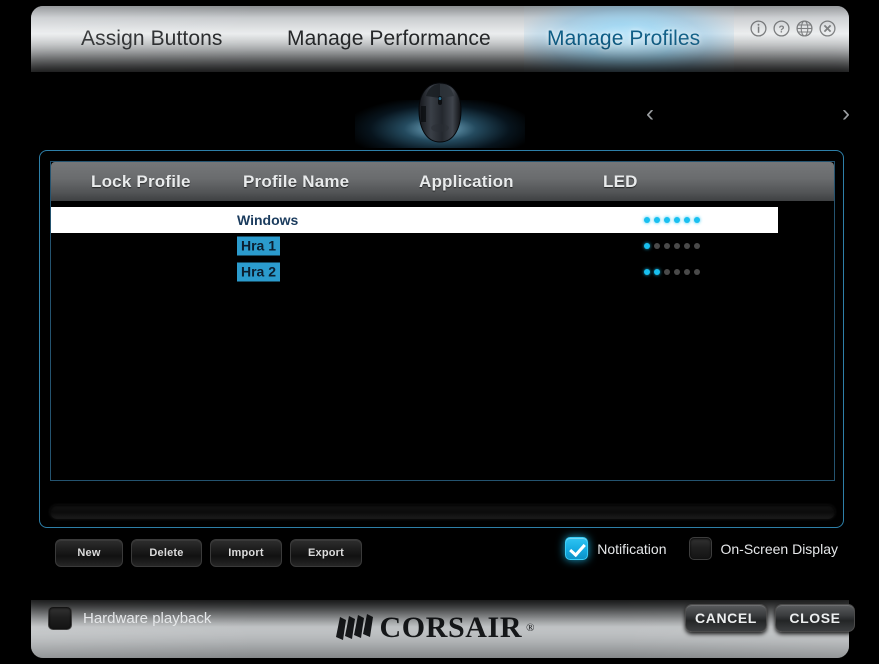 The width and height of the screenshot is (879, 664). What do you see at coordinates (259, 246) in the screenshot?
I see `profile-name-label: Hra 1` at bounding box center [259, 246].